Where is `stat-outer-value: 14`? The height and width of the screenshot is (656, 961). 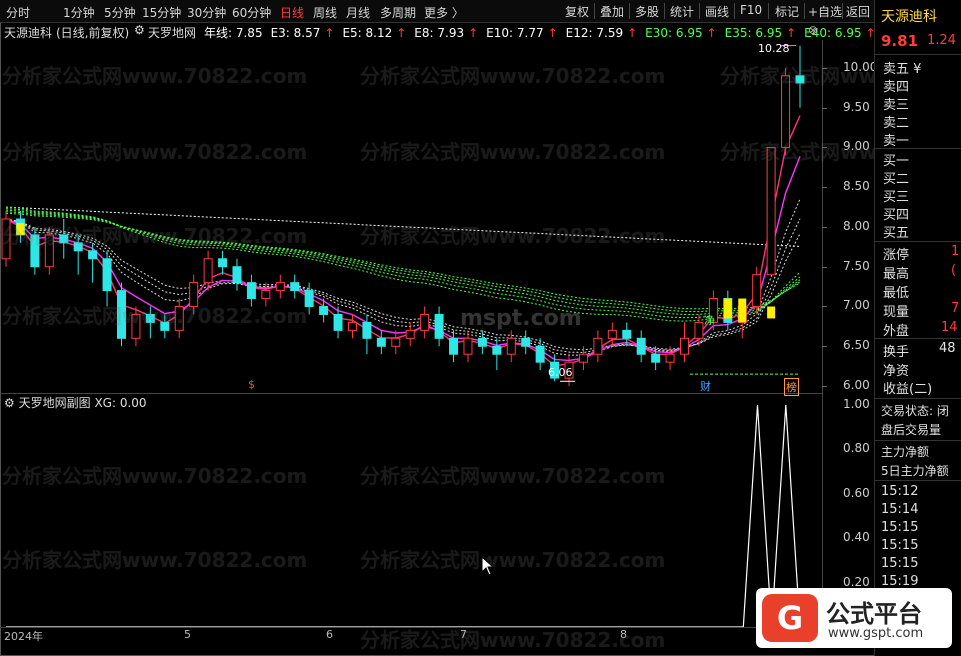 stat-outer-value: 14 is located at coordinates (949, 327).